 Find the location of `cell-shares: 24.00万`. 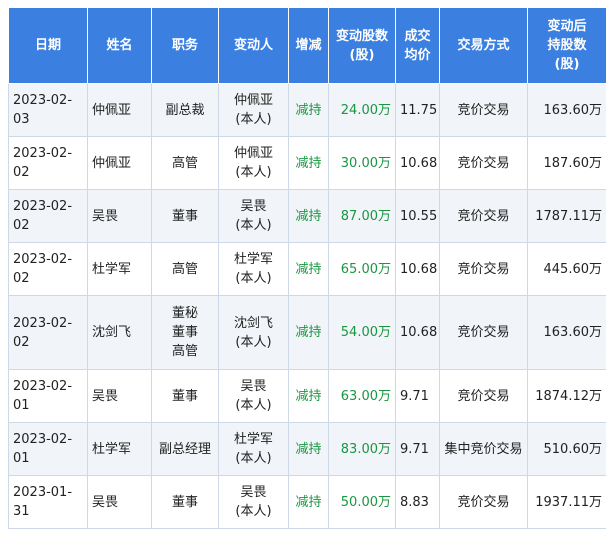

cell-shares: 24.00万 is located at coordinates (362, 110).